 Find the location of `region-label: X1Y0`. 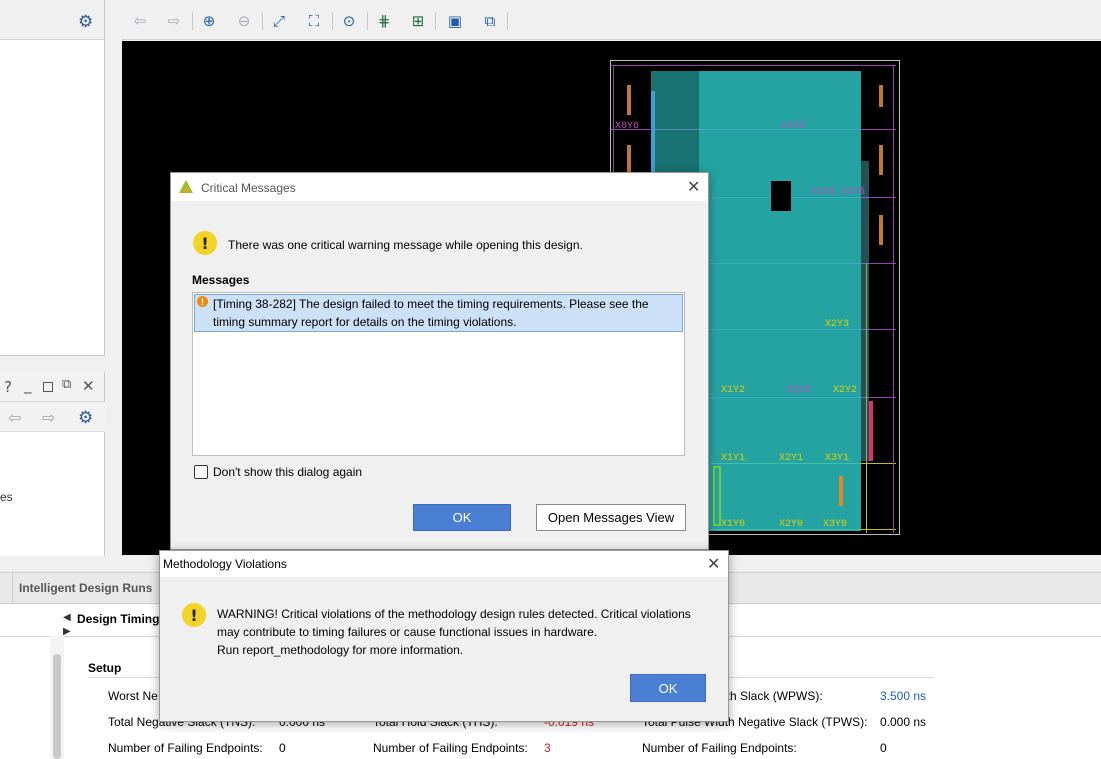

region-label: X1Y0 is located at coordinates (733, 524).